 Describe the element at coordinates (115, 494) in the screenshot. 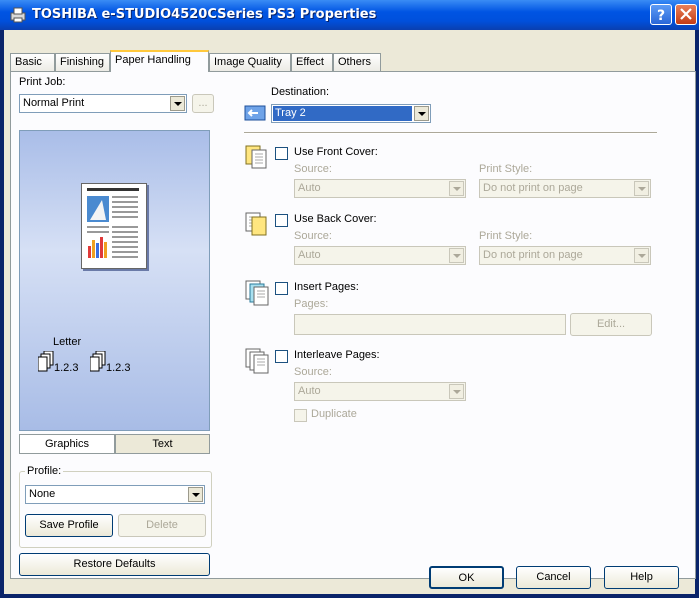

I see `profile-select: None` at that location.